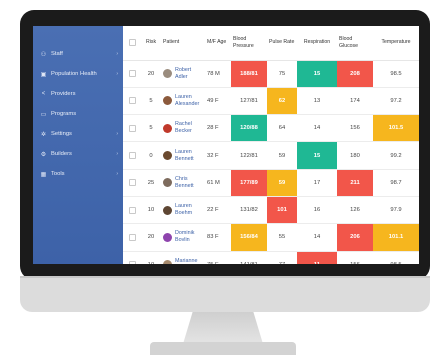 This screenshot has width=448, height=355. I want to click on table-row: 0 Lauren Bennett 32 F 122/81 59 15 180 99.2, so click(271, 155).